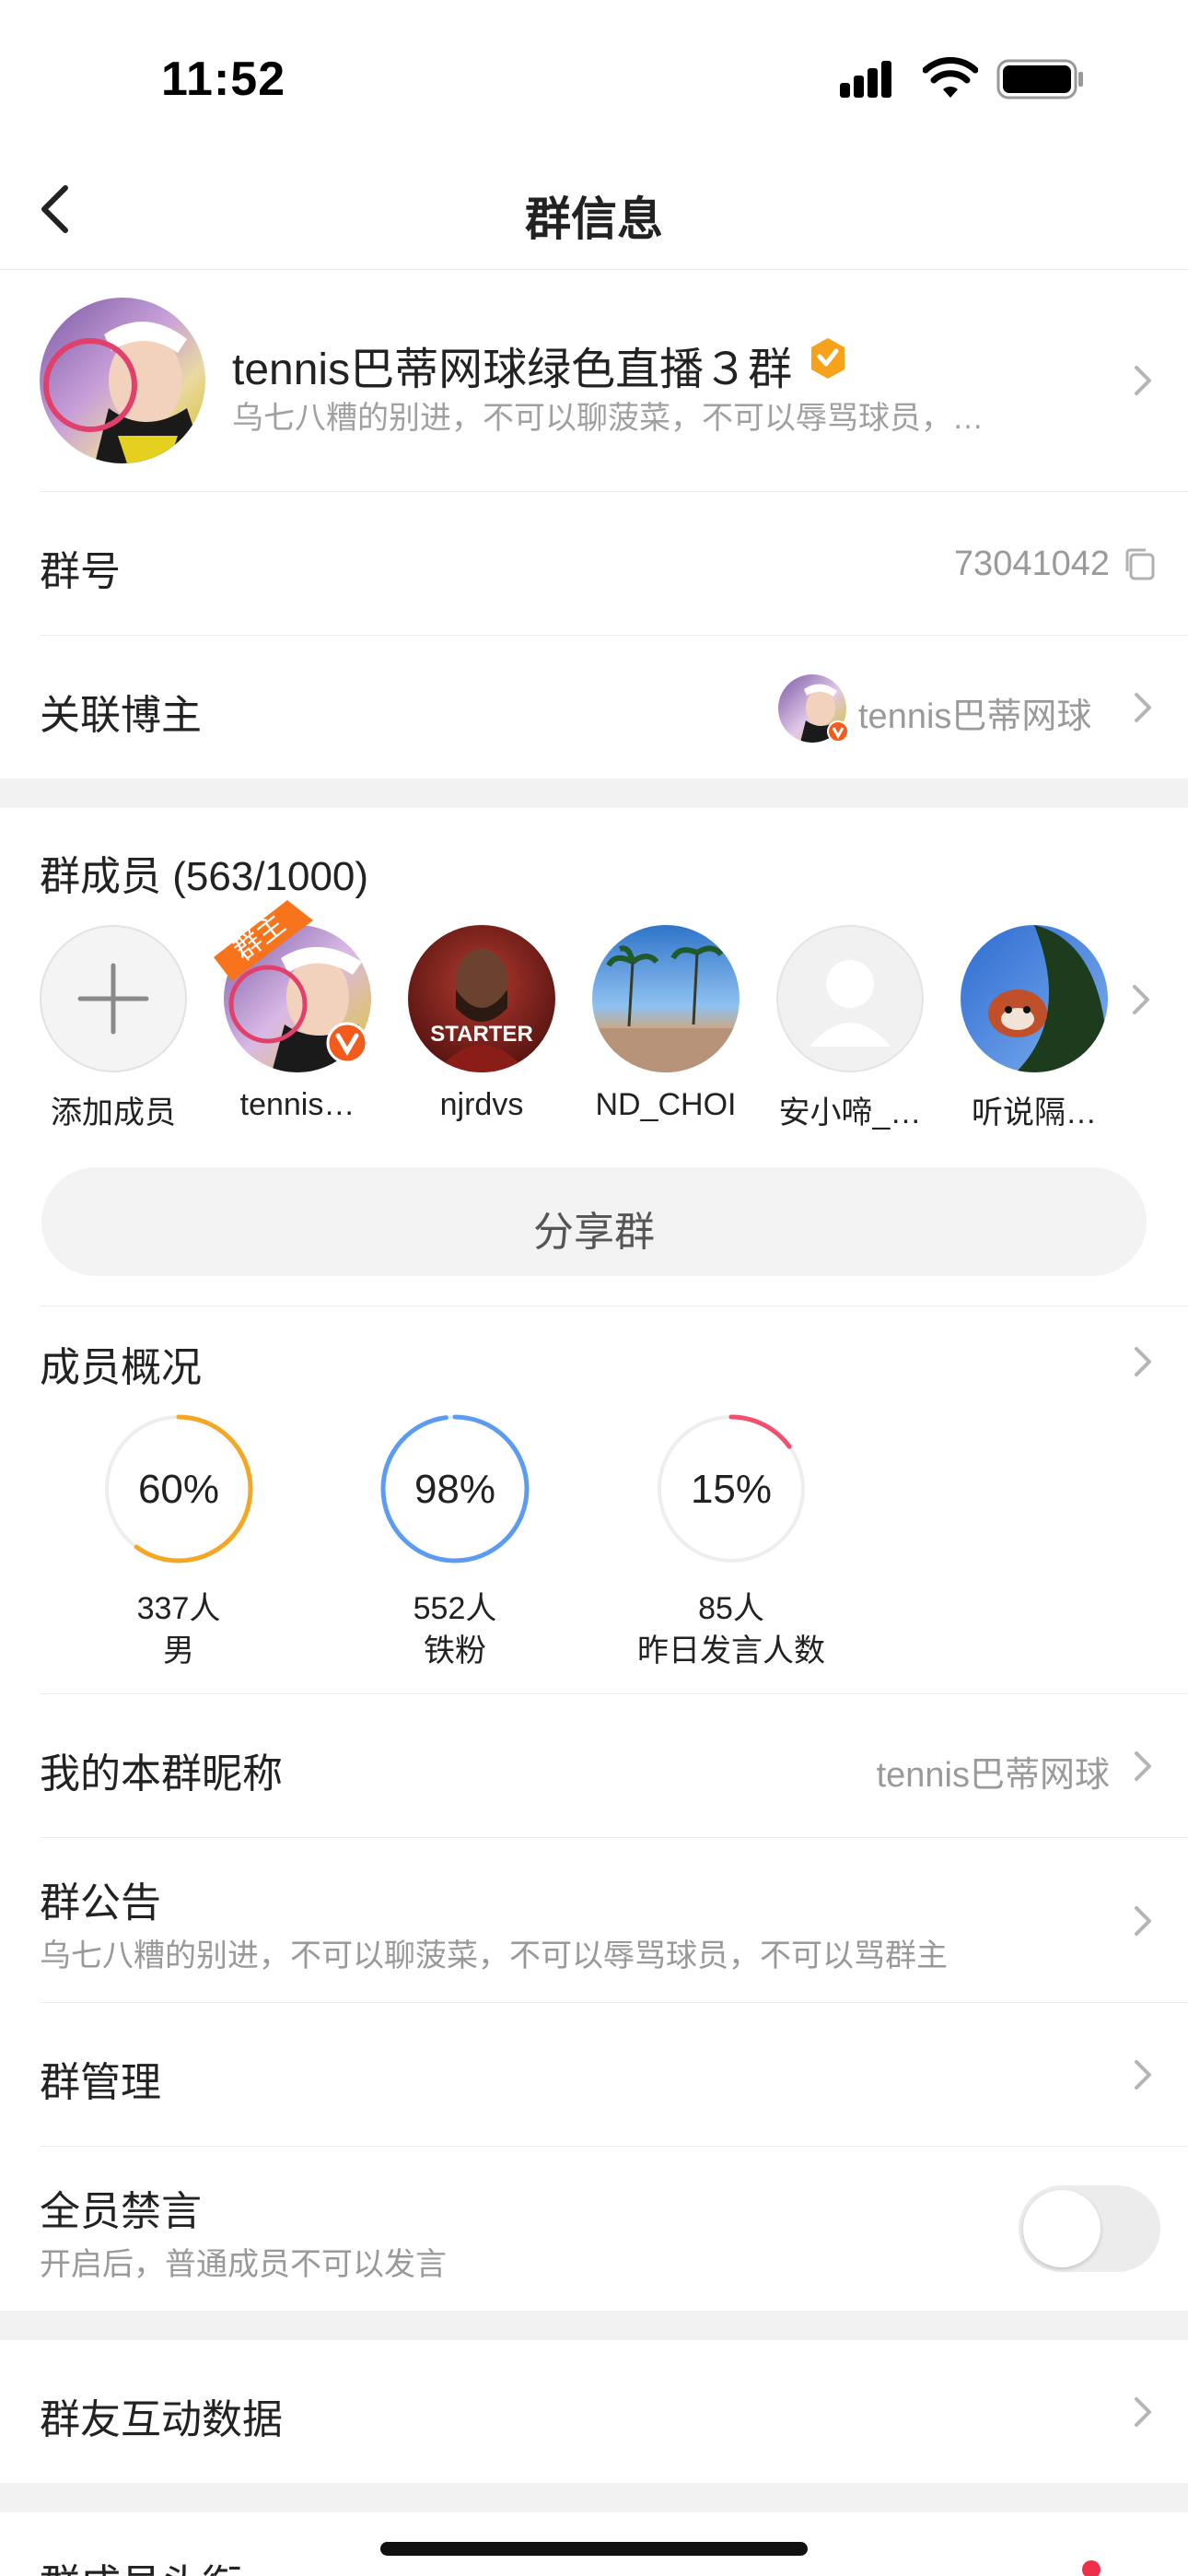 The image size is (1188, 2576). I want to click on plus-icon, so click(113, 999).